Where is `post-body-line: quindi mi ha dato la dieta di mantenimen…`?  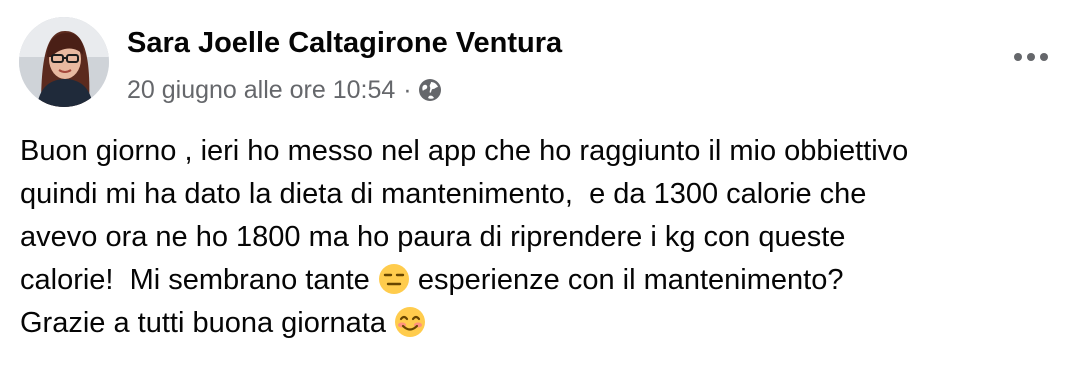 post-body-line: quindi mi ha dato la dieta di mantenimen… is located at coordinates (443, 194).